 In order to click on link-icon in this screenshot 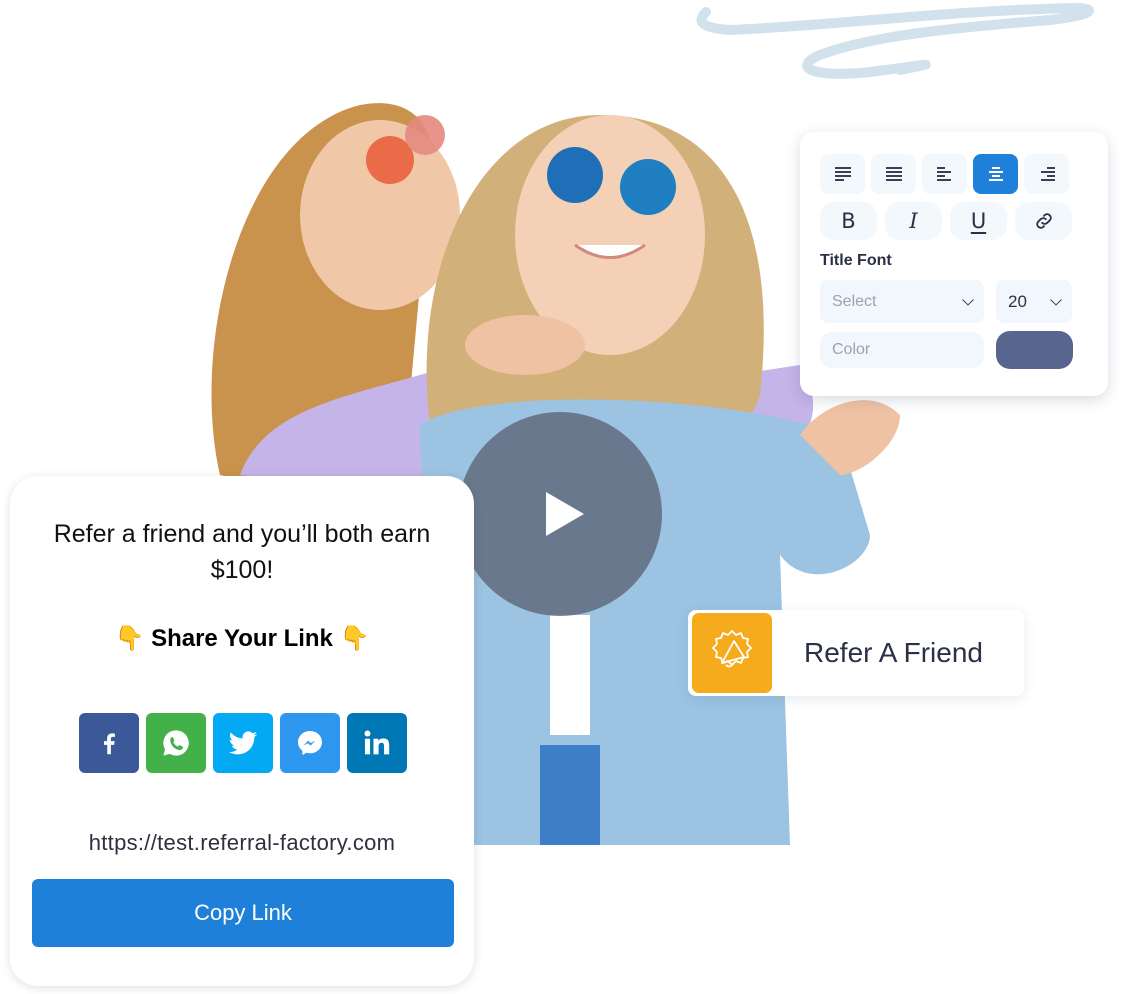, I will do `click(1043, 221)`.